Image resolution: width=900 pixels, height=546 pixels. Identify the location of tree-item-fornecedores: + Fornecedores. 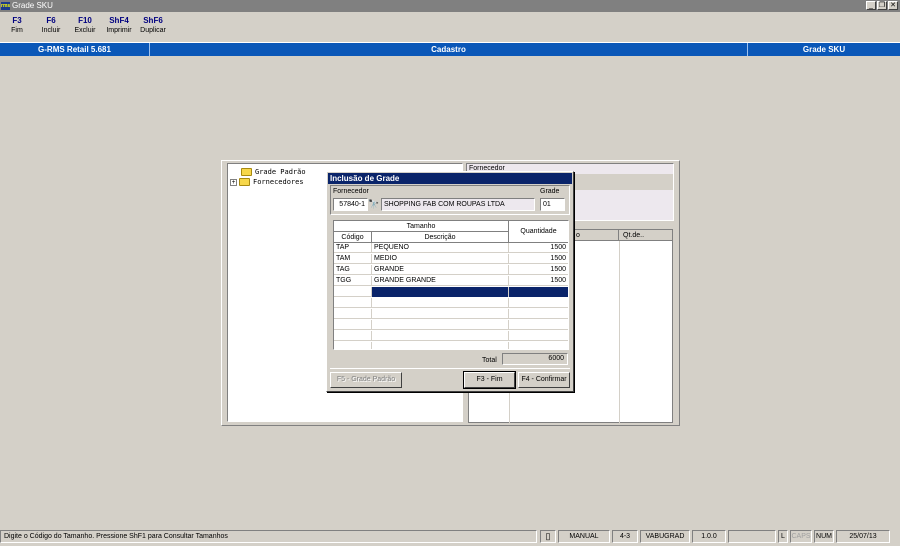
(267, 182).